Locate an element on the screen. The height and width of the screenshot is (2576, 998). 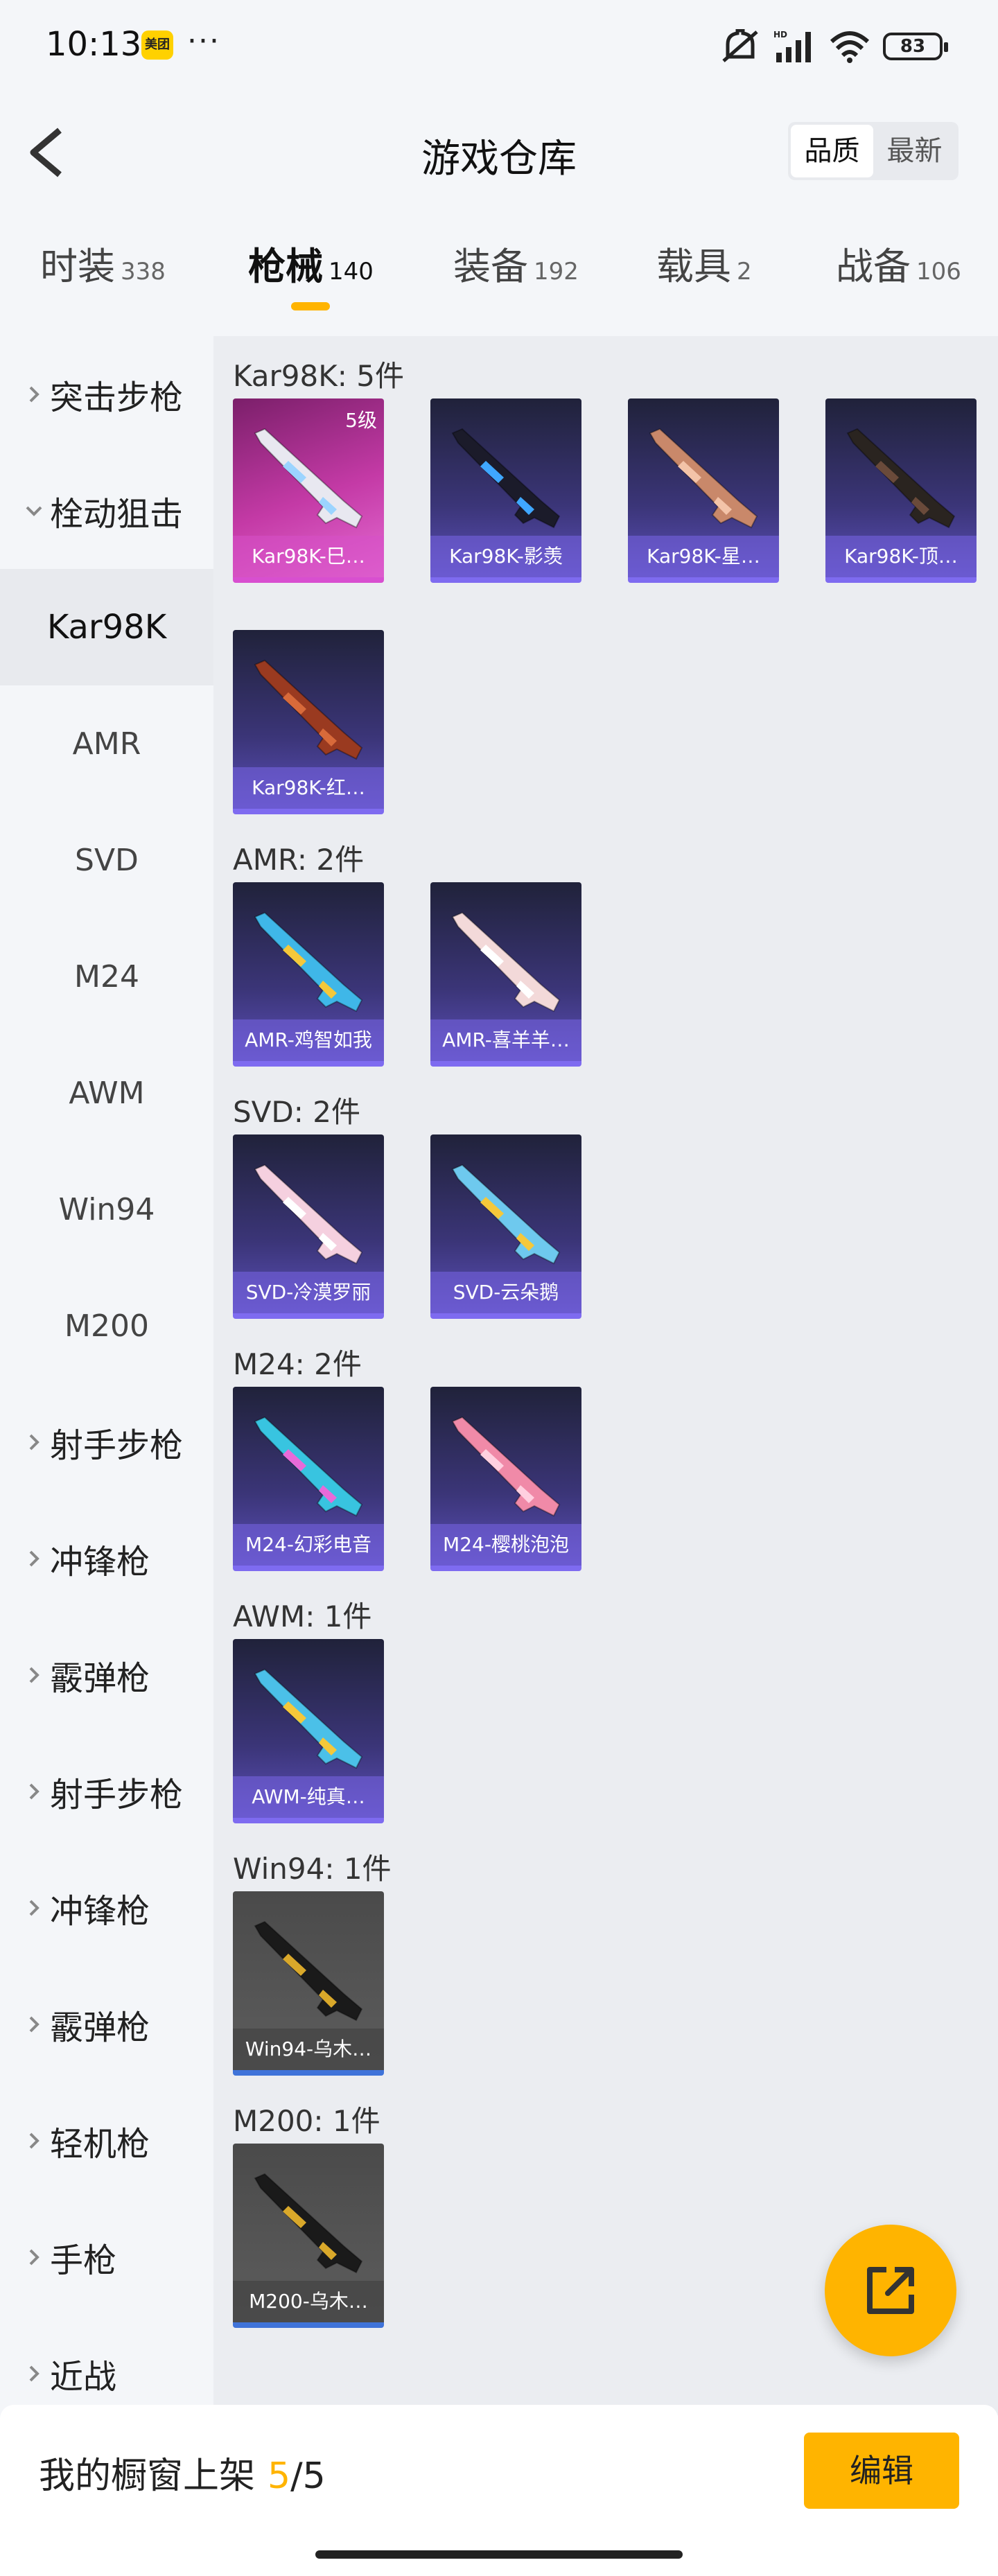
tab-weapons: 枪械 140 is located at coordinates (311, 263).